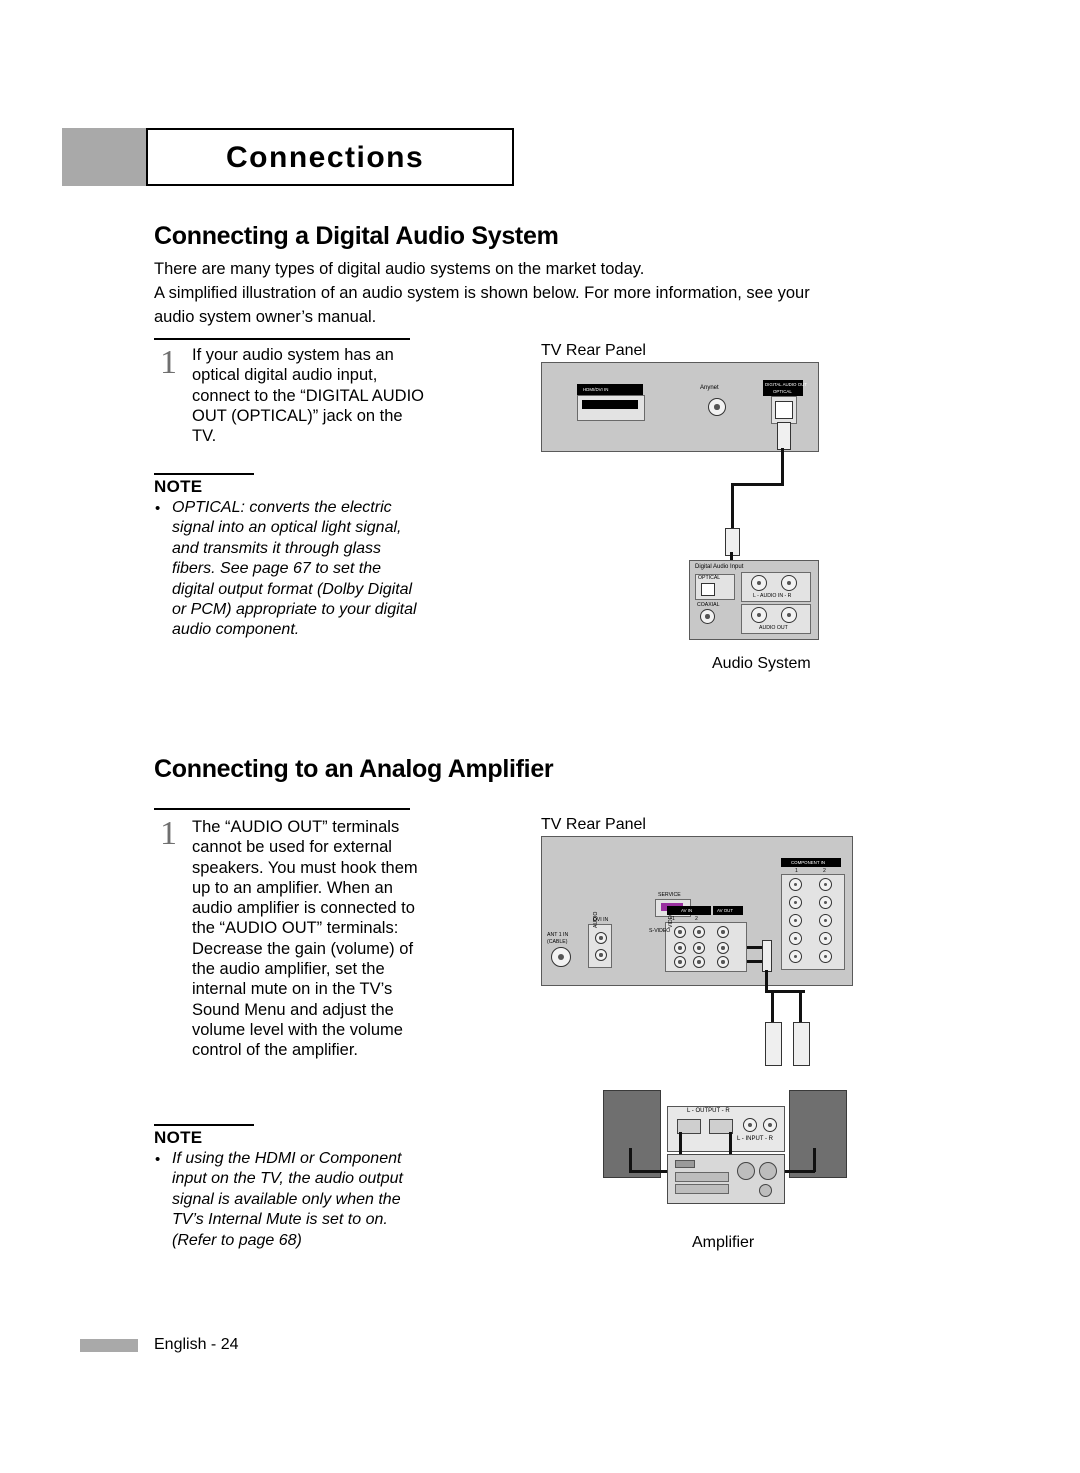 The width and height of the screenshot is (1080, 1473). Describe the element at coordinates (709, 578) in the screenshot. I see `optical-in-label: OPTICAL` at that location.